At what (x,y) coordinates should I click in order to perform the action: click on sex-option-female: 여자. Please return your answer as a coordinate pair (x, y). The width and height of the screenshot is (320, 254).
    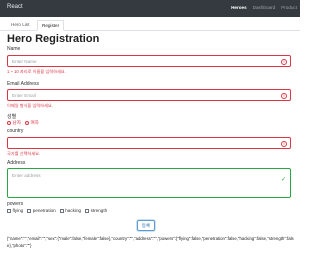
    Looking at the image, I should click on (31, 123).